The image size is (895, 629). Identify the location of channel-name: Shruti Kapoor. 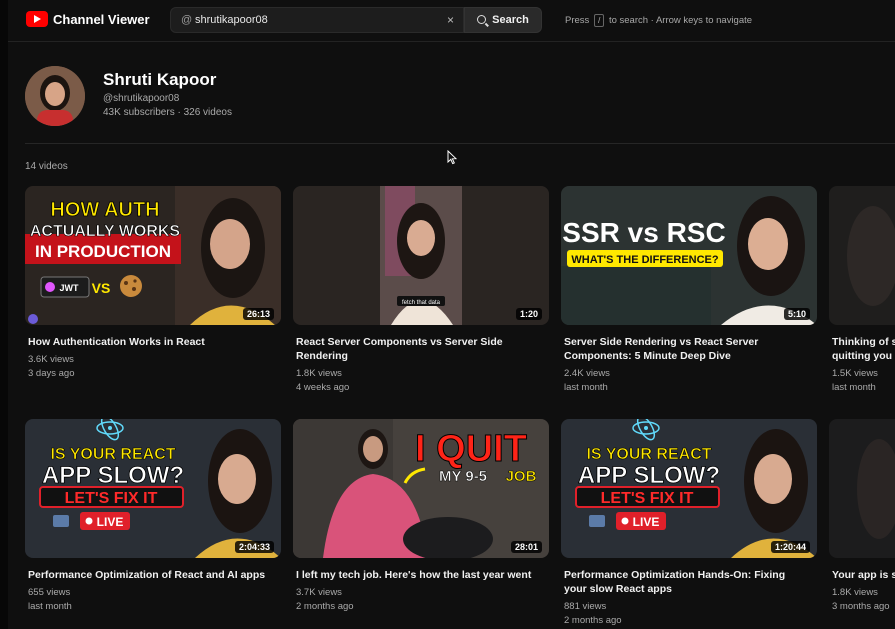
(160, 79).